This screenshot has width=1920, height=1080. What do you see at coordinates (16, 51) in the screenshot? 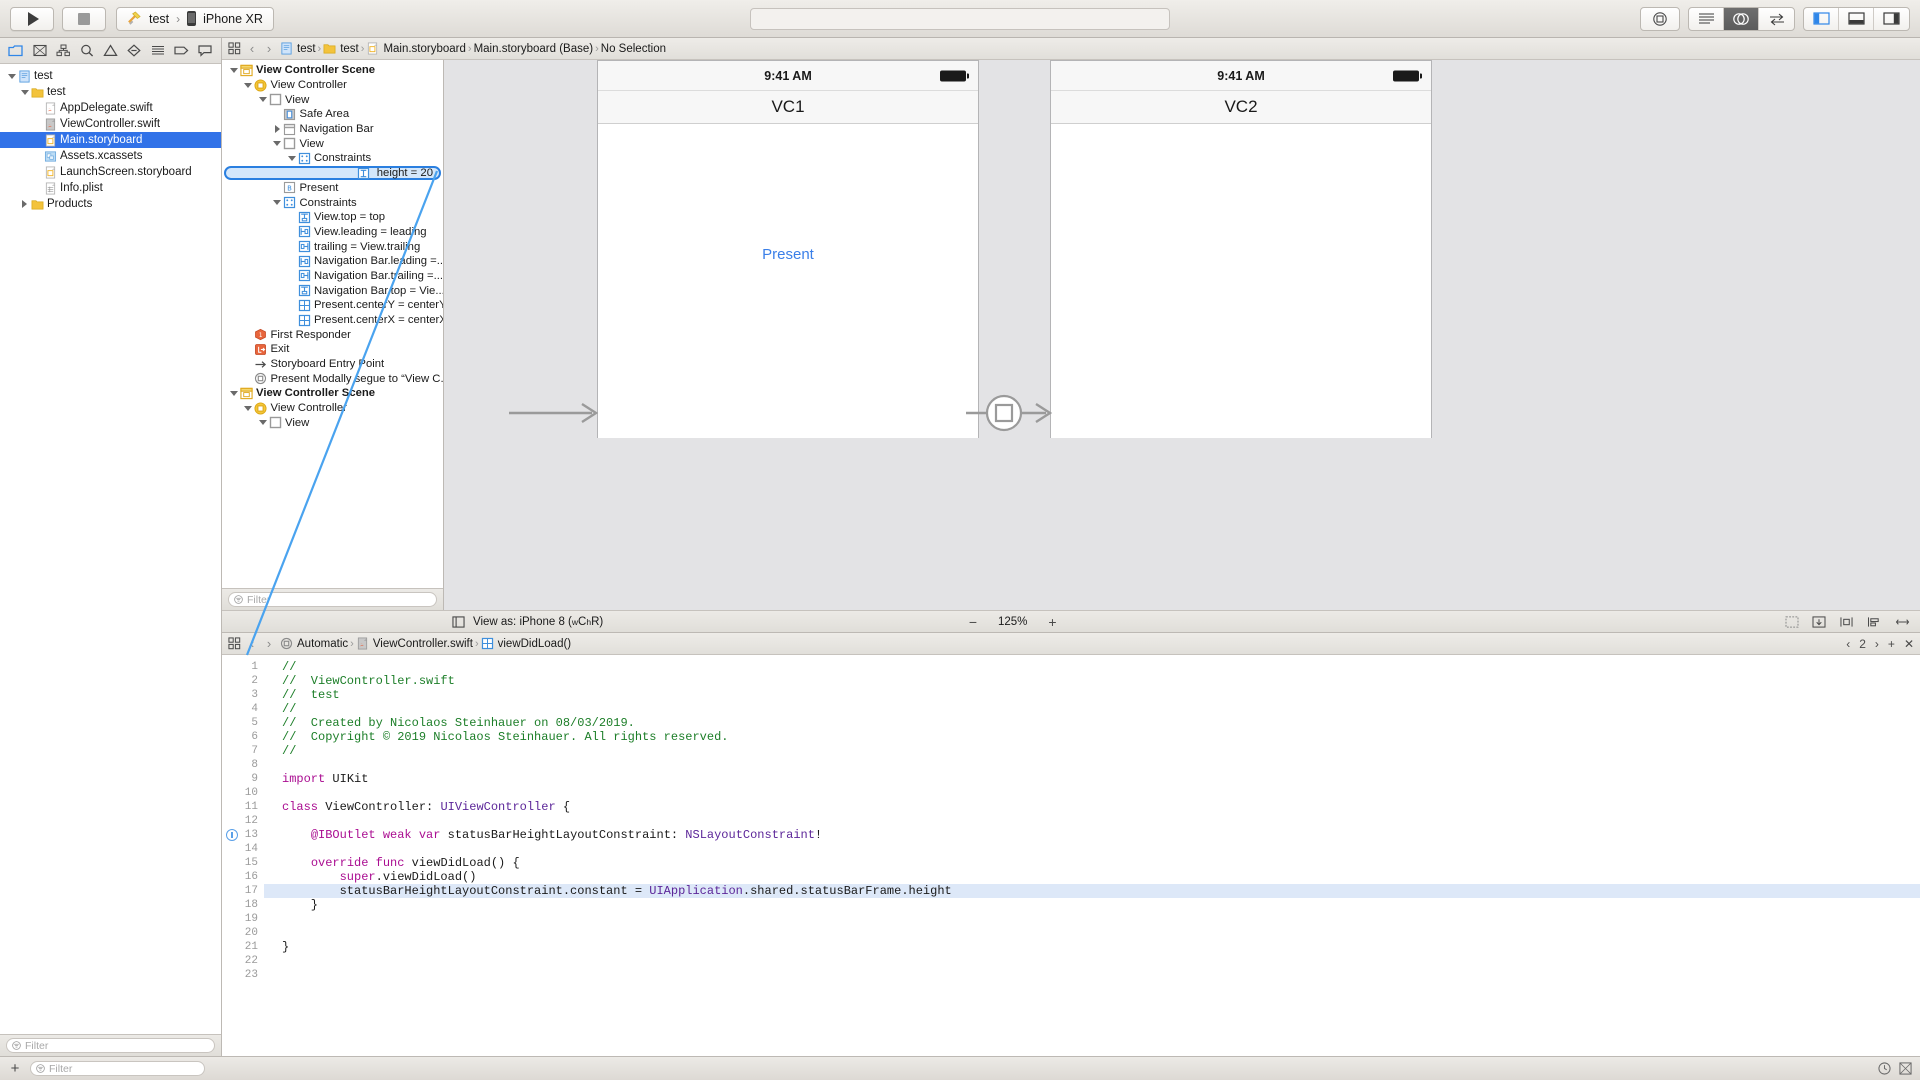
I see `navigator-tab-project` at bounding box center [16, 51].